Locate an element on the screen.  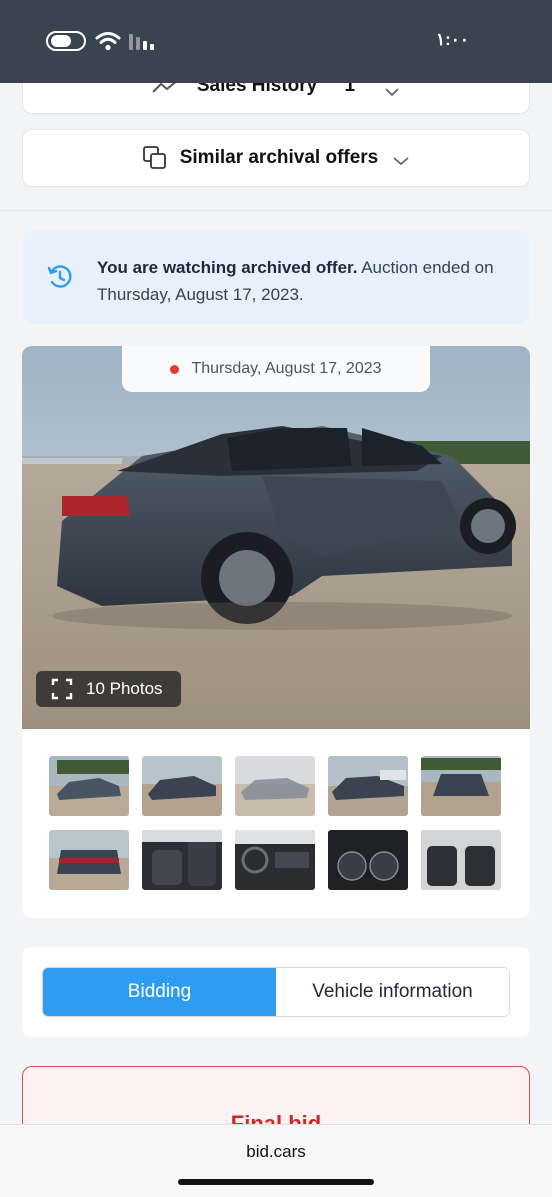
section-divider is located at coordinates (276, 210).